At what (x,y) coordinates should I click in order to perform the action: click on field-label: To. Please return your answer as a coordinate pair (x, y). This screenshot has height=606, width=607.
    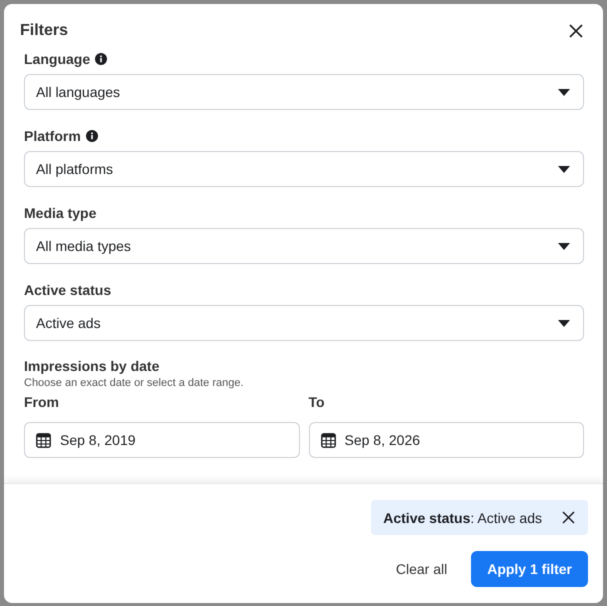
    Looking at the image, I should click on (317, 402).